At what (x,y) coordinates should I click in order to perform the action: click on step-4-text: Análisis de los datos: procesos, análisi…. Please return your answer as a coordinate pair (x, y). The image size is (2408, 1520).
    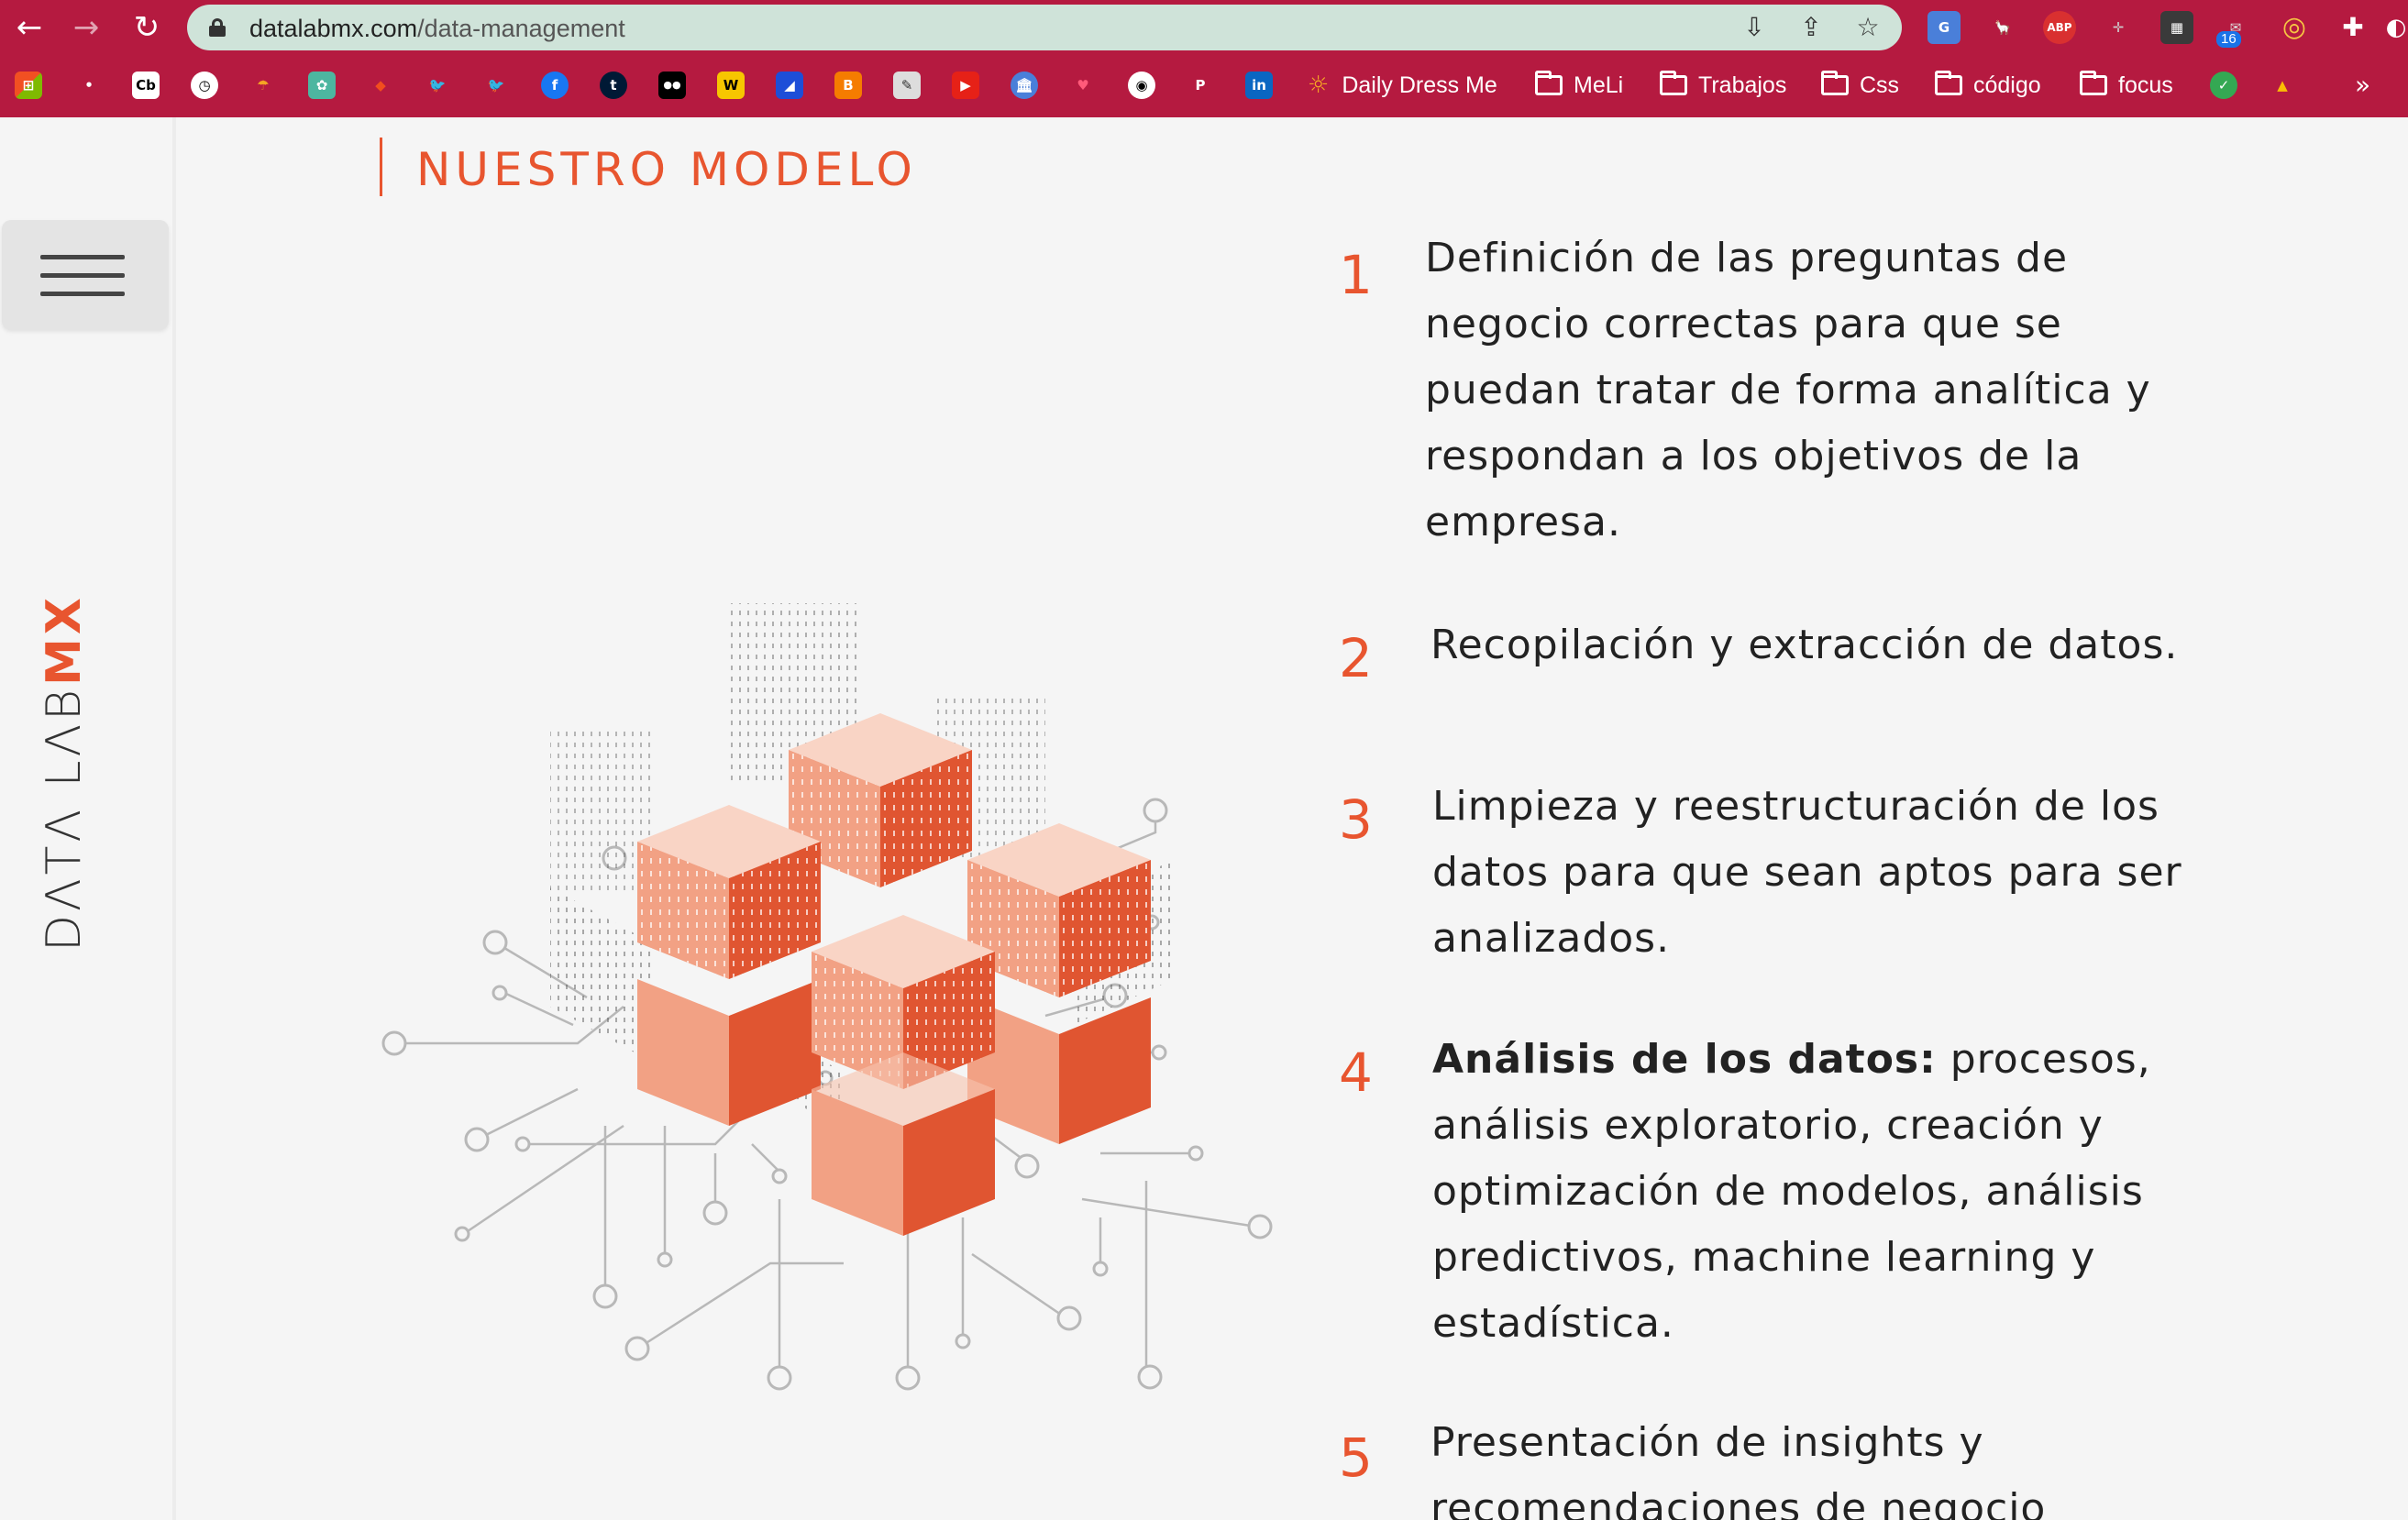
    Looking at the image, I should click on (1826, 1192).